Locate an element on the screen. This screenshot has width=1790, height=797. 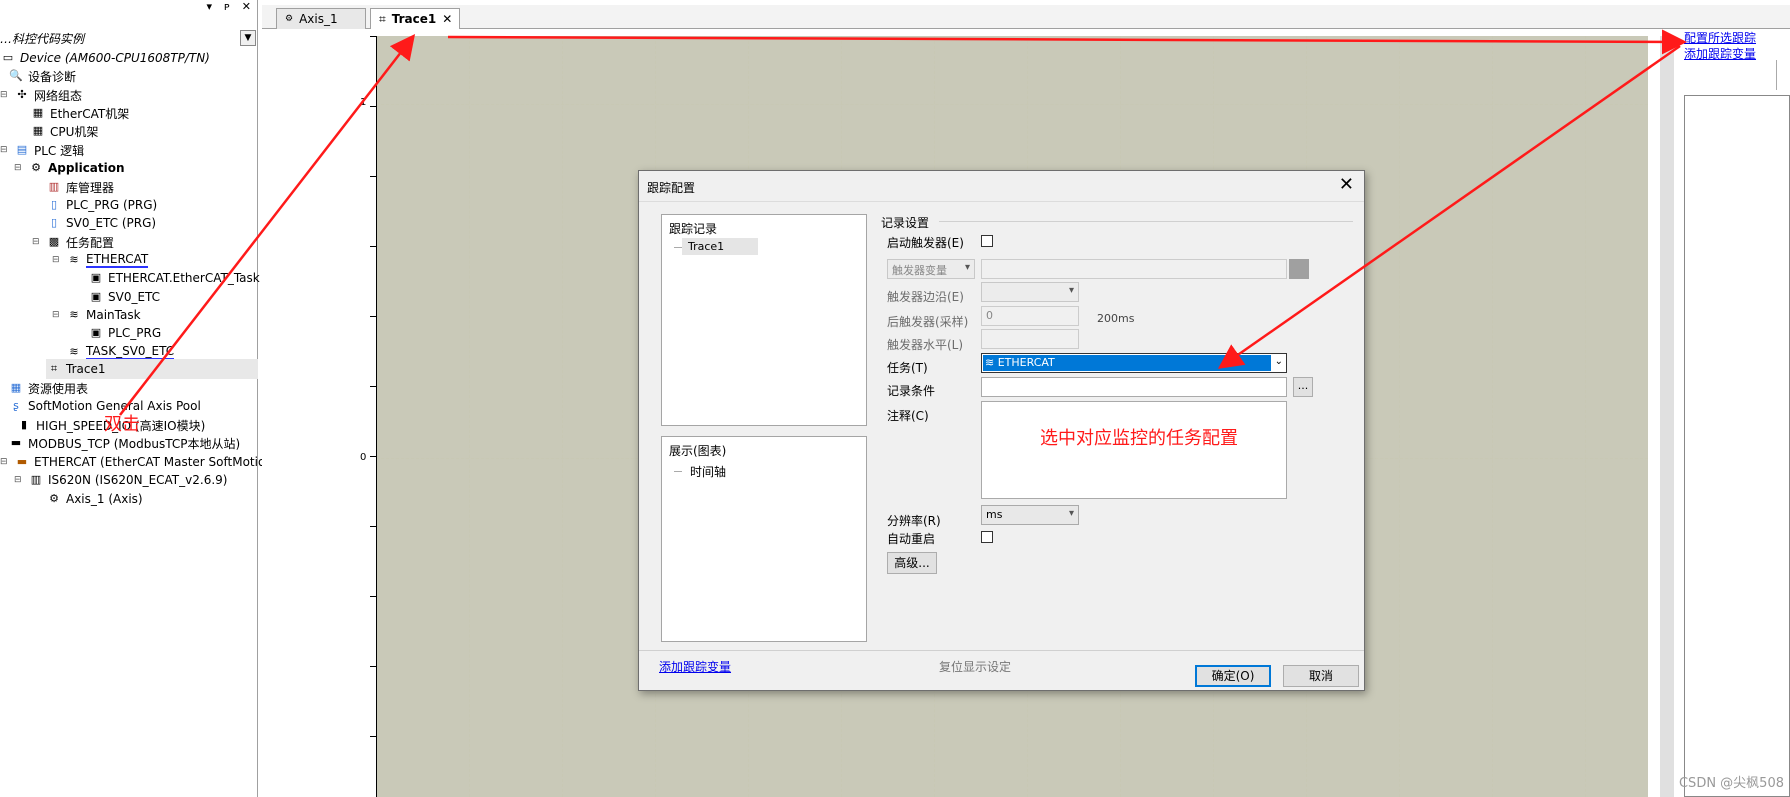
axis-icon: ⚙ is located at coordinates (289, 19).